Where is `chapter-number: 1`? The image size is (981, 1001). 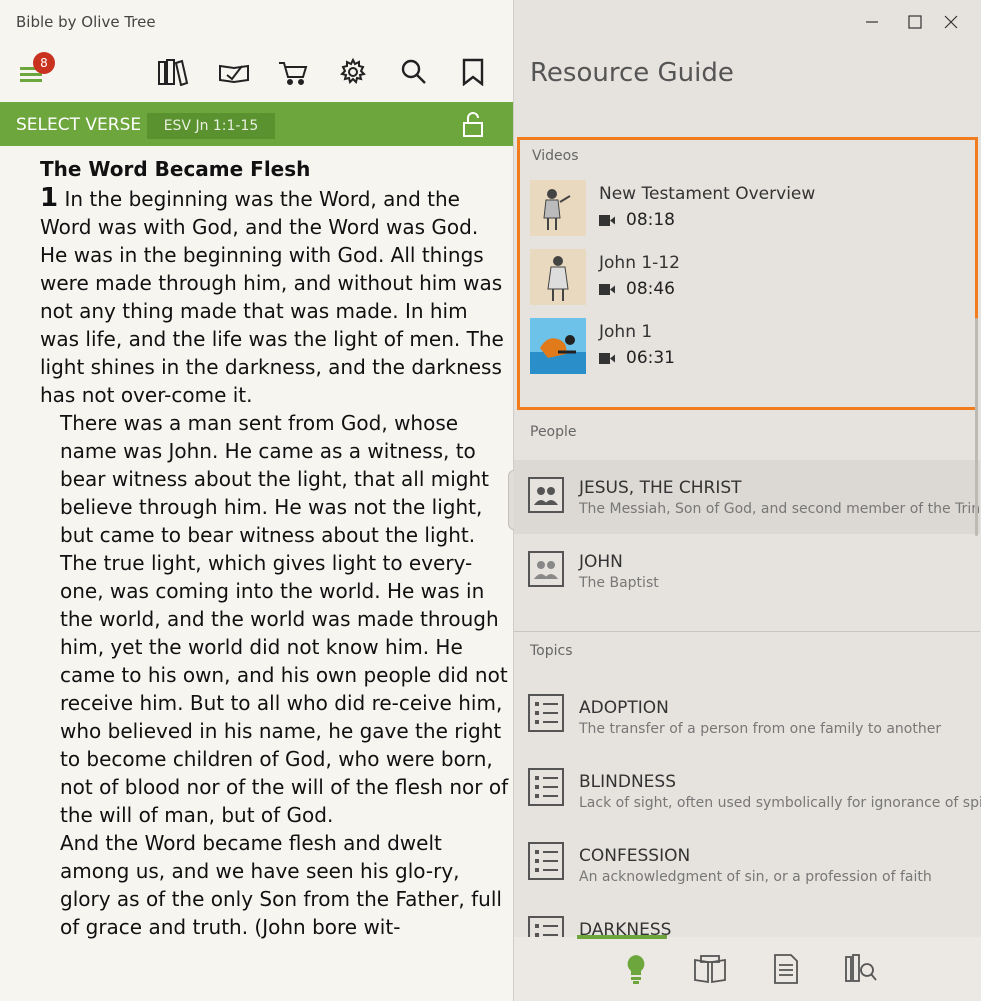
chapter-number: 1 is located at coordinates (49, 198).